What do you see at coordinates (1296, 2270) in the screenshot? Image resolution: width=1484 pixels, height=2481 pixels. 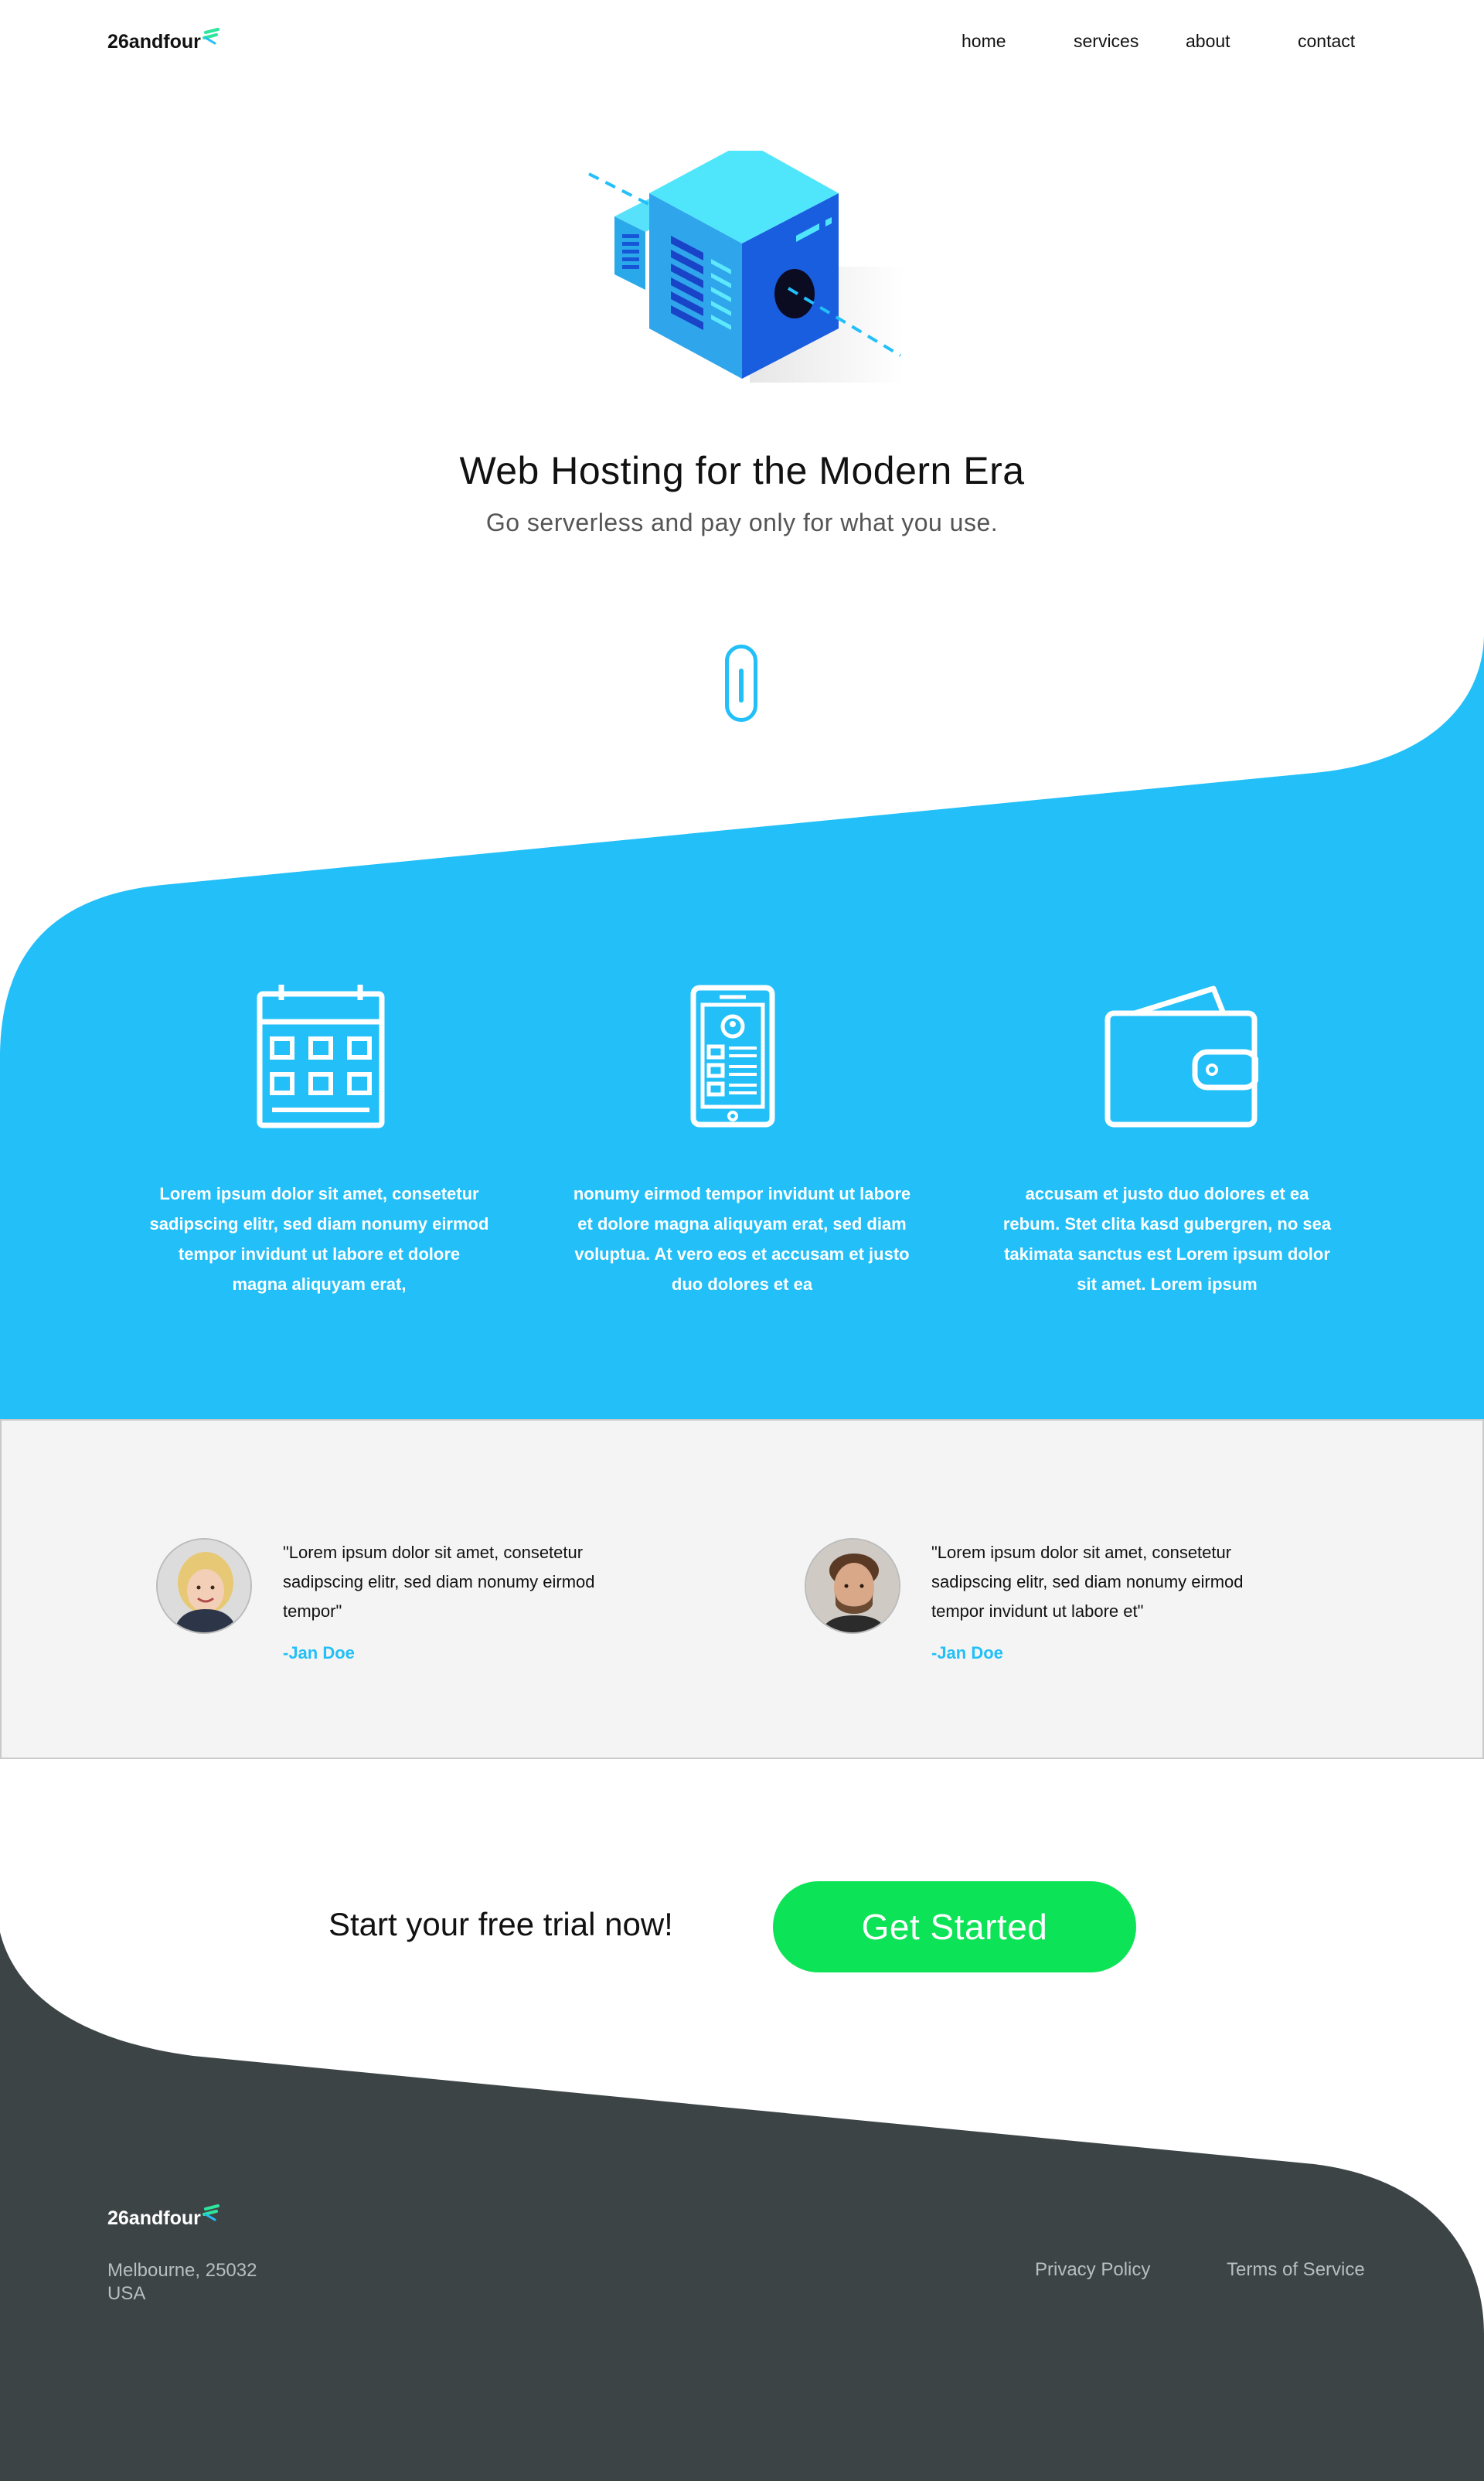 I see `terms-of-service-link: Terms of Service` at bounding box center [1296, 2270].